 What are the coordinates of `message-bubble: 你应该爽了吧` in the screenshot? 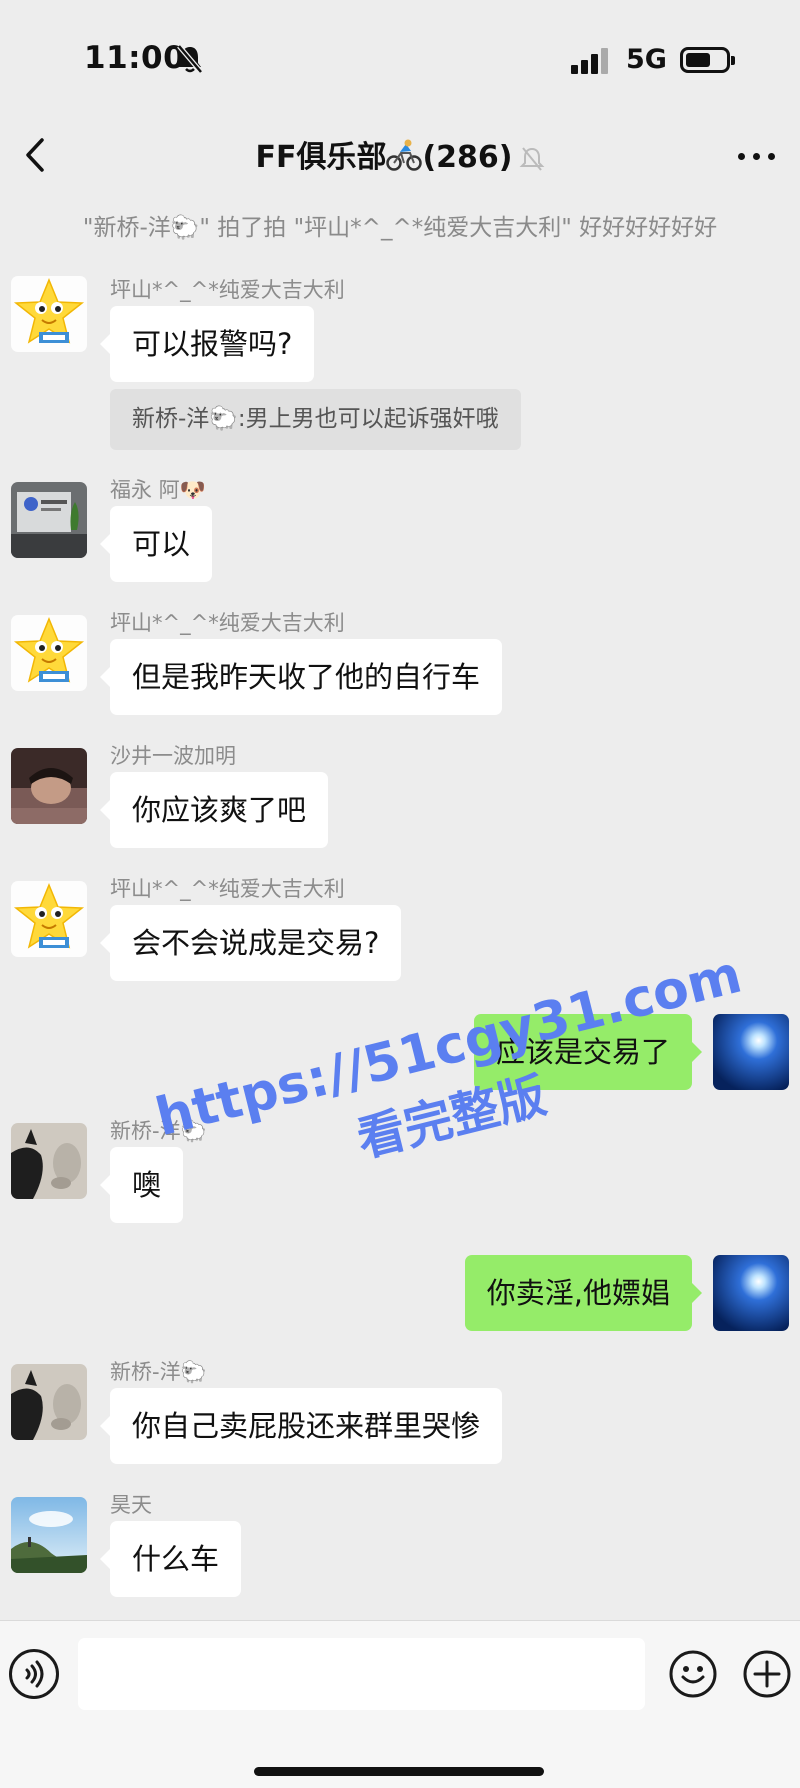 It's located at (214, 810).